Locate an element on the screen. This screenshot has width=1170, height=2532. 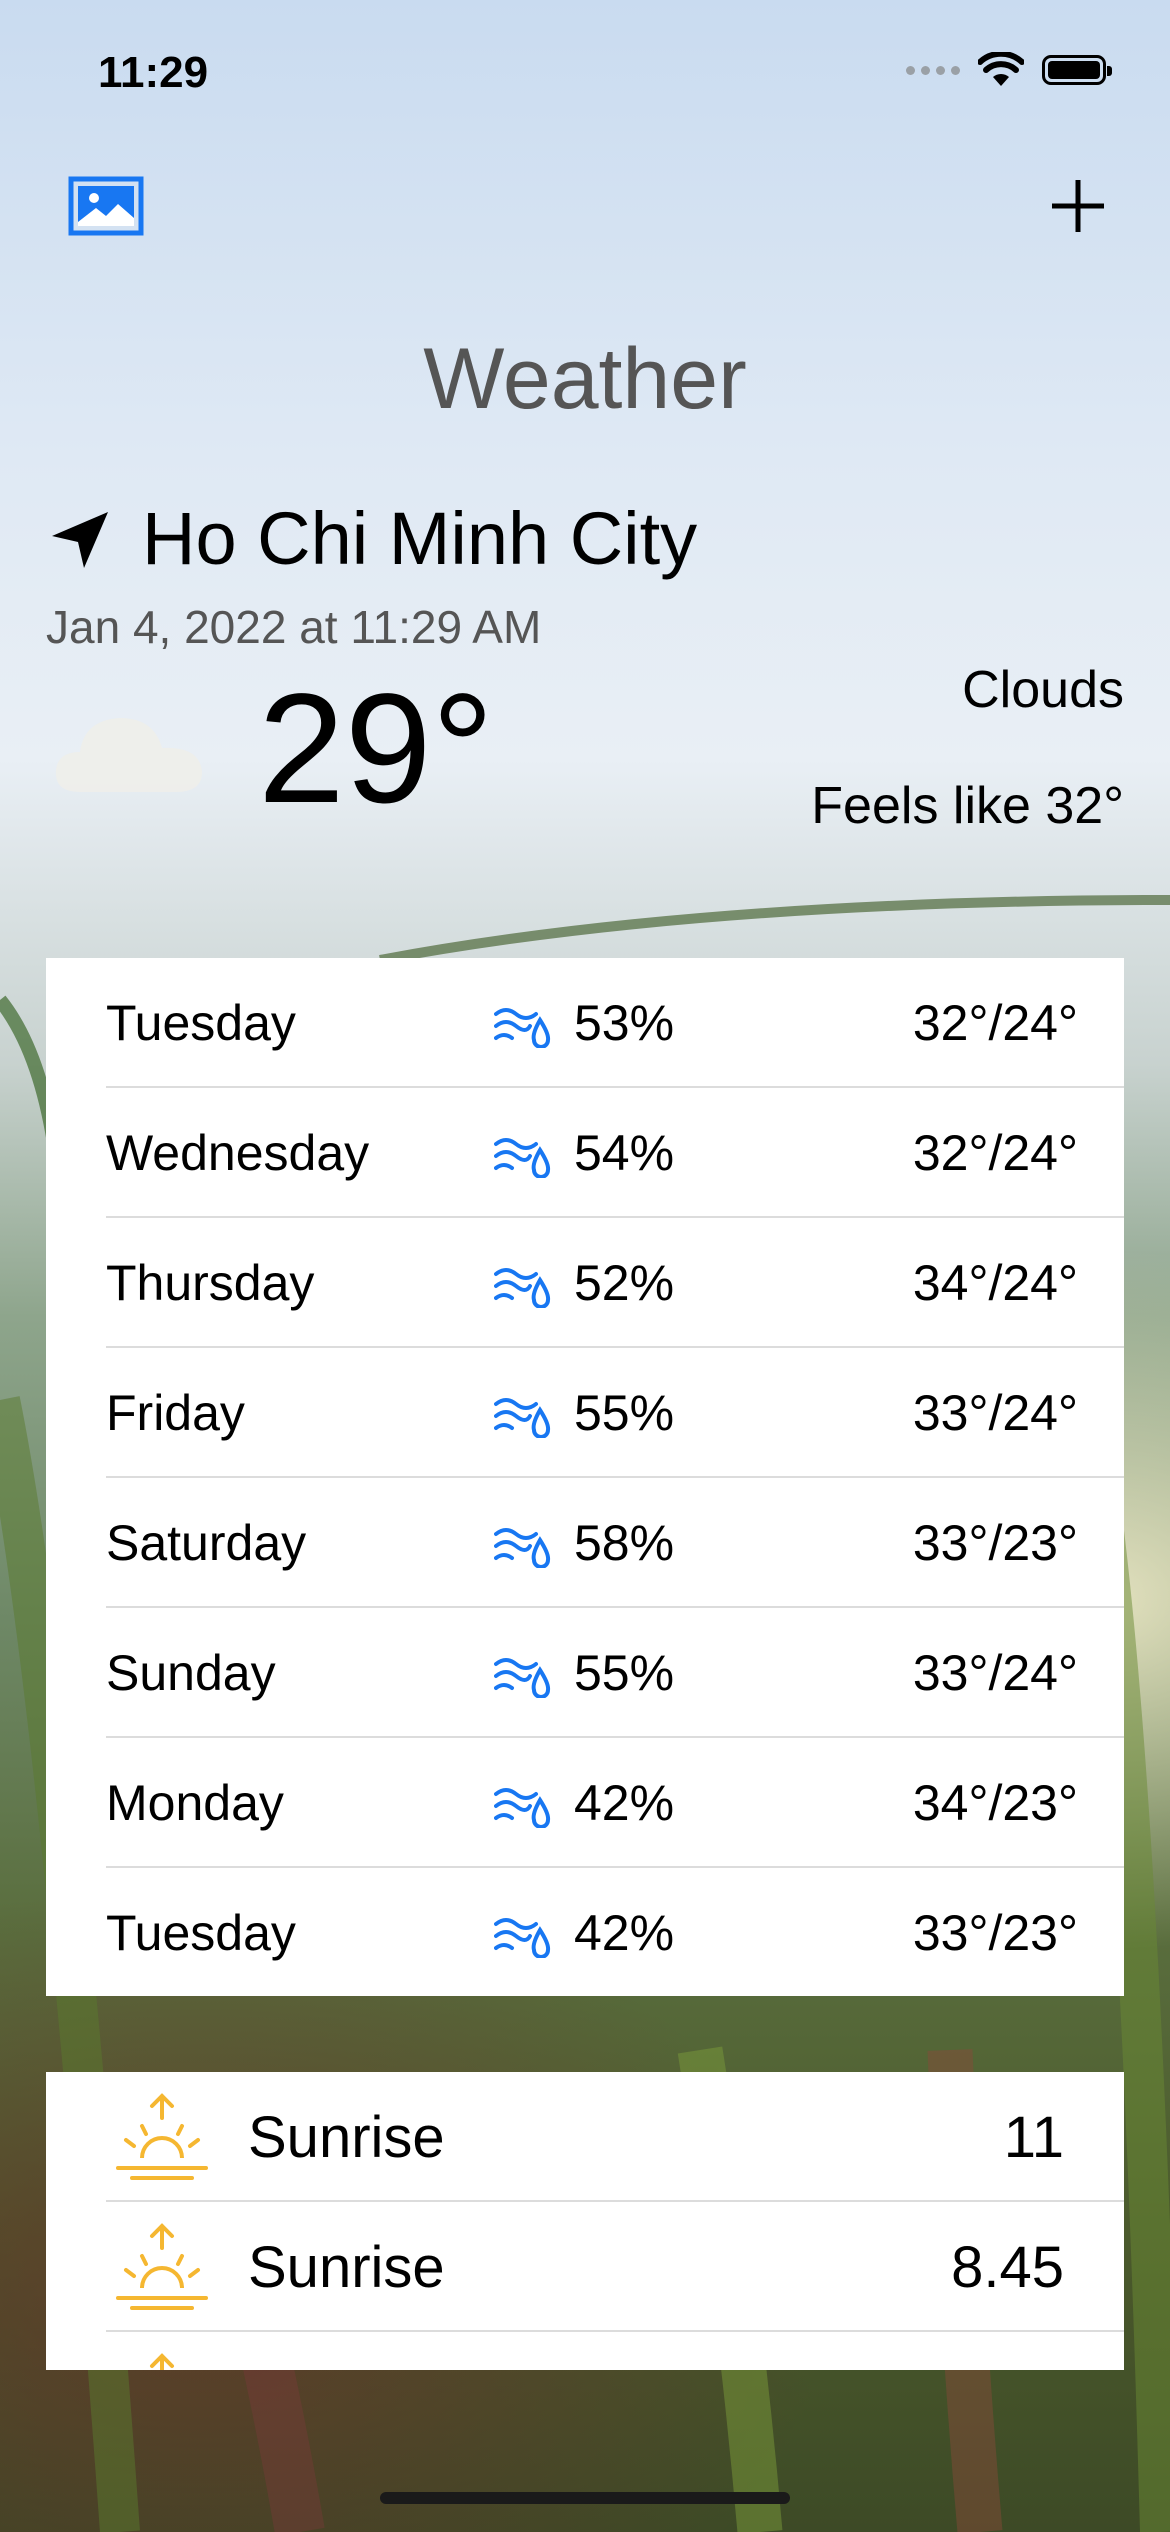
current-temperature: 29° is located at coordinates (376, 749).